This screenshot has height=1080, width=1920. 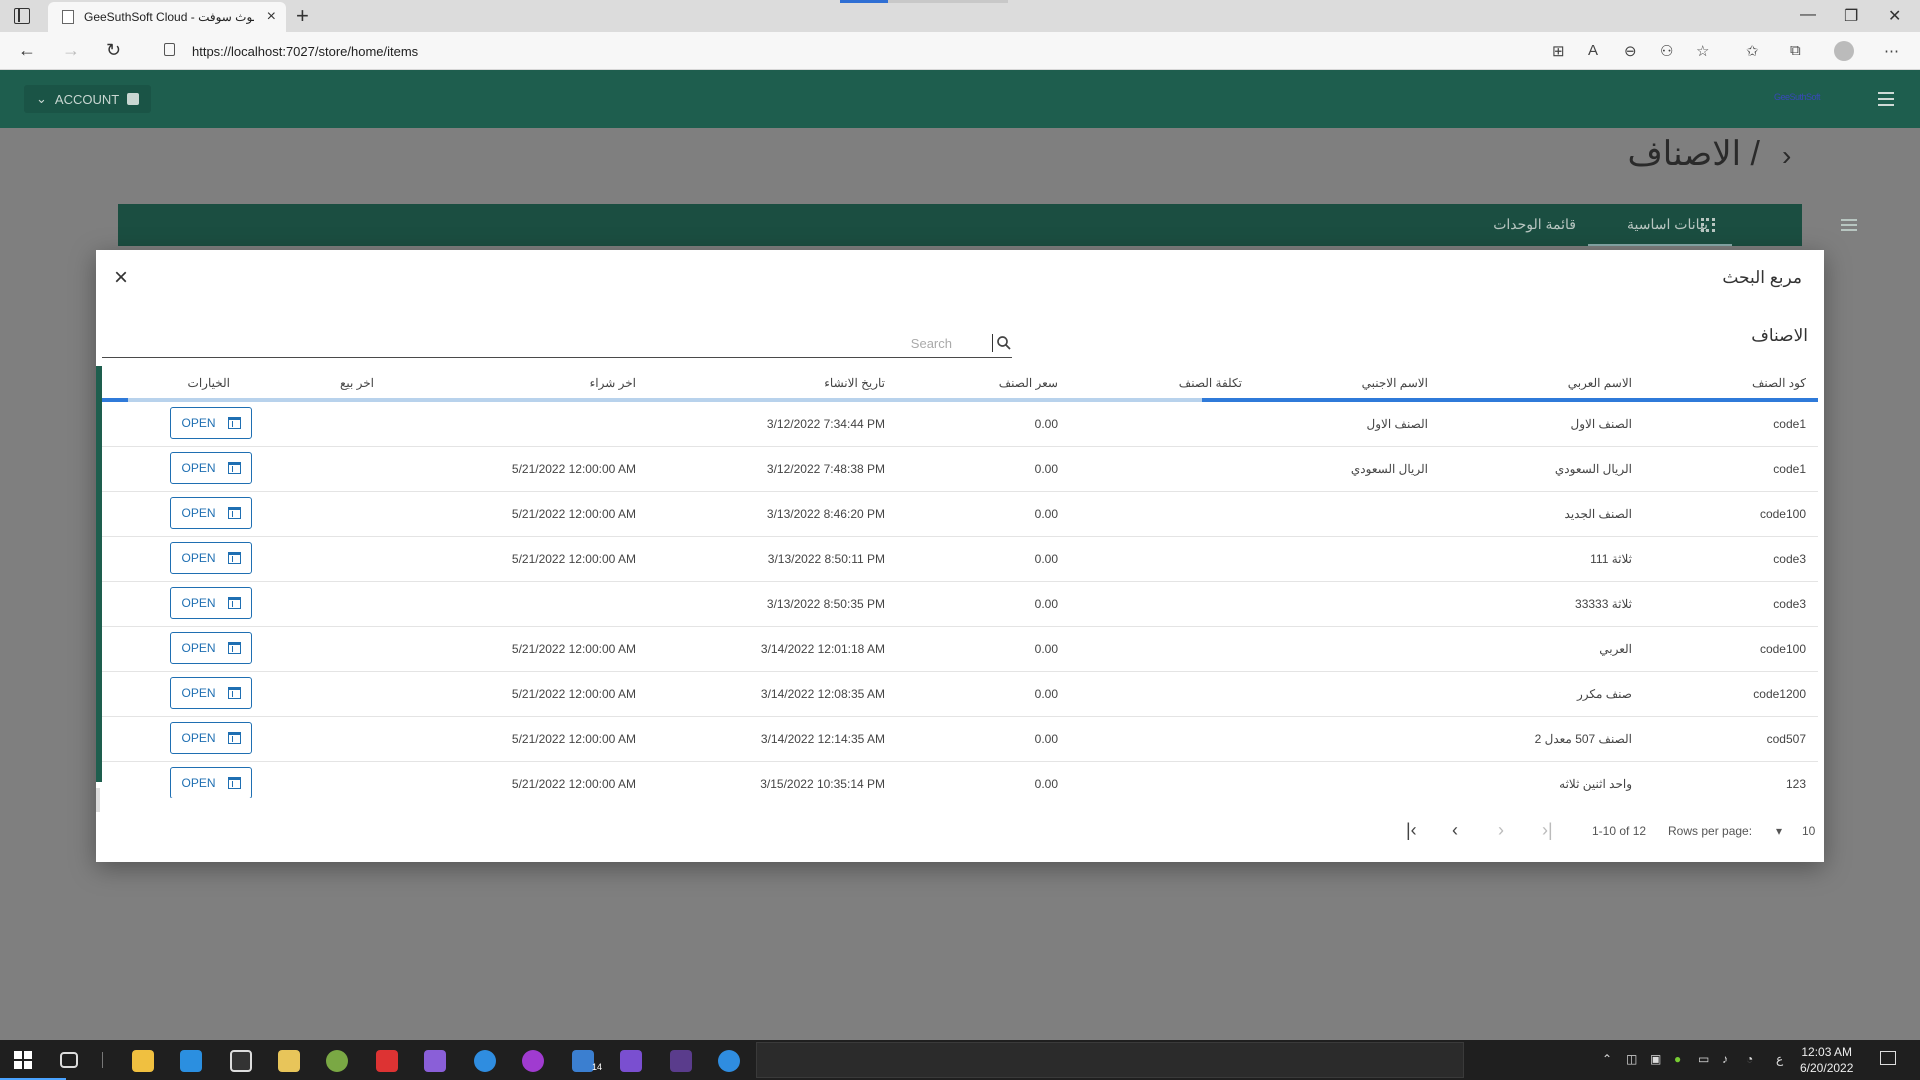 I want to click on editor-icon, so click(x=241, y=1061).